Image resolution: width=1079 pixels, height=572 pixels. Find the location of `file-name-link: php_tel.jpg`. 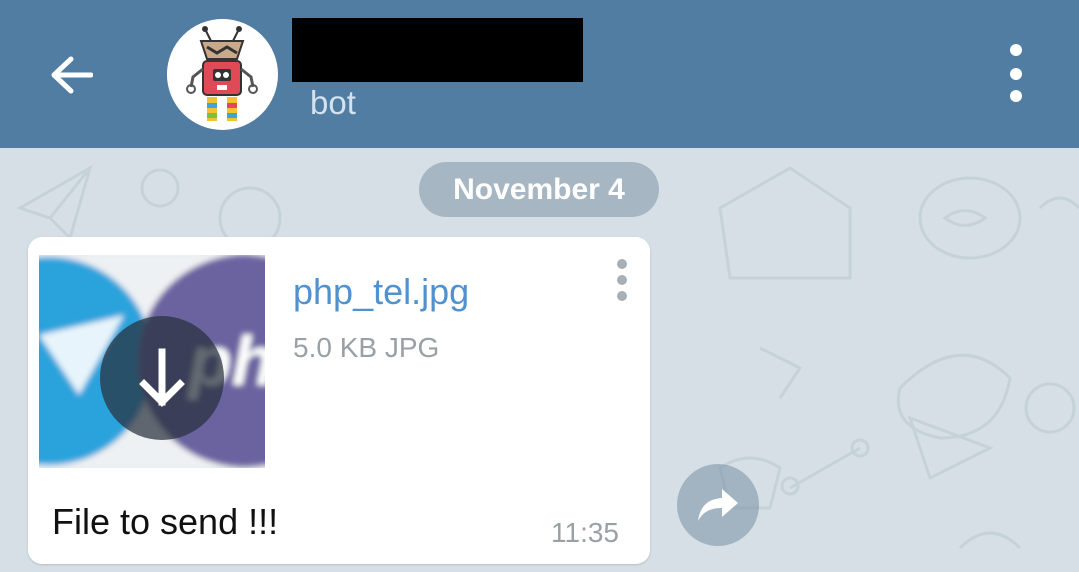

file-name-link: php_tel.jpg is located at coordinates (381, 292).